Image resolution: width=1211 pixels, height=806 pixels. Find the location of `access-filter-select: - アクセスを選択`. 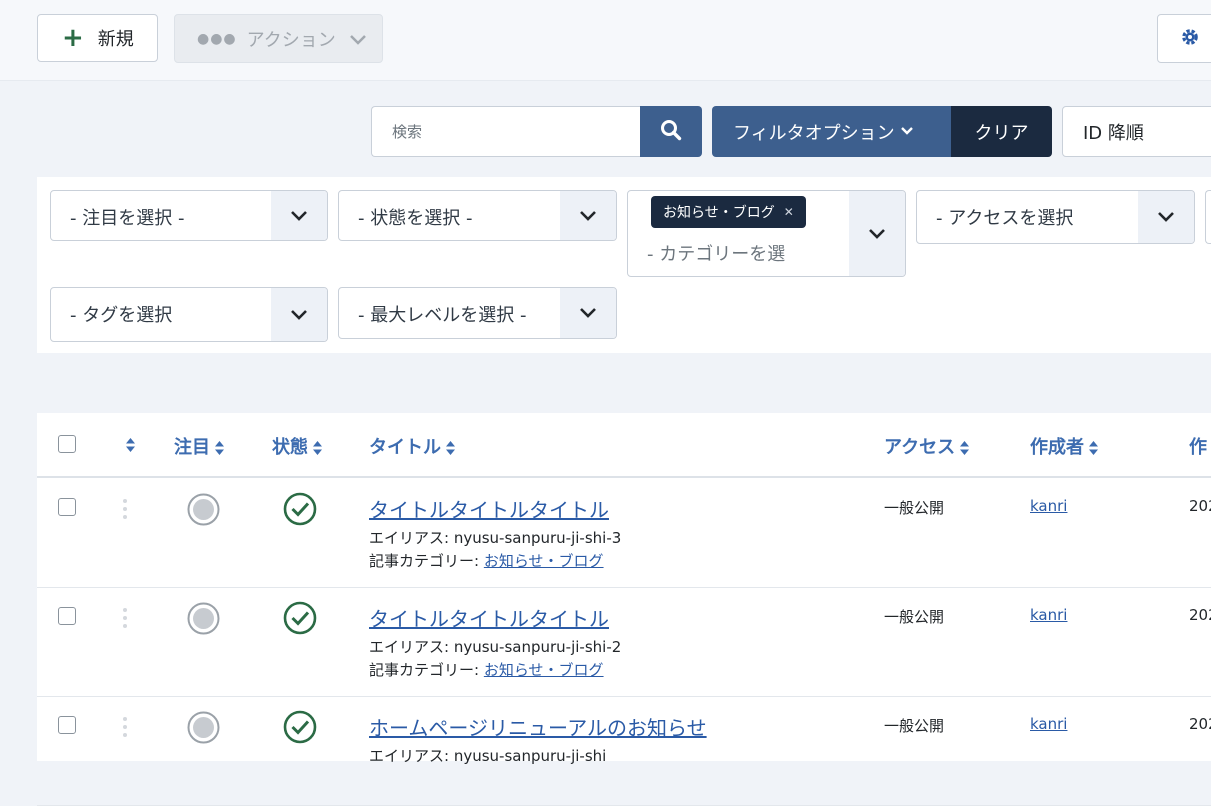

access-filter-select: - アクセスを選択 is located at coordinates (1055, 217).